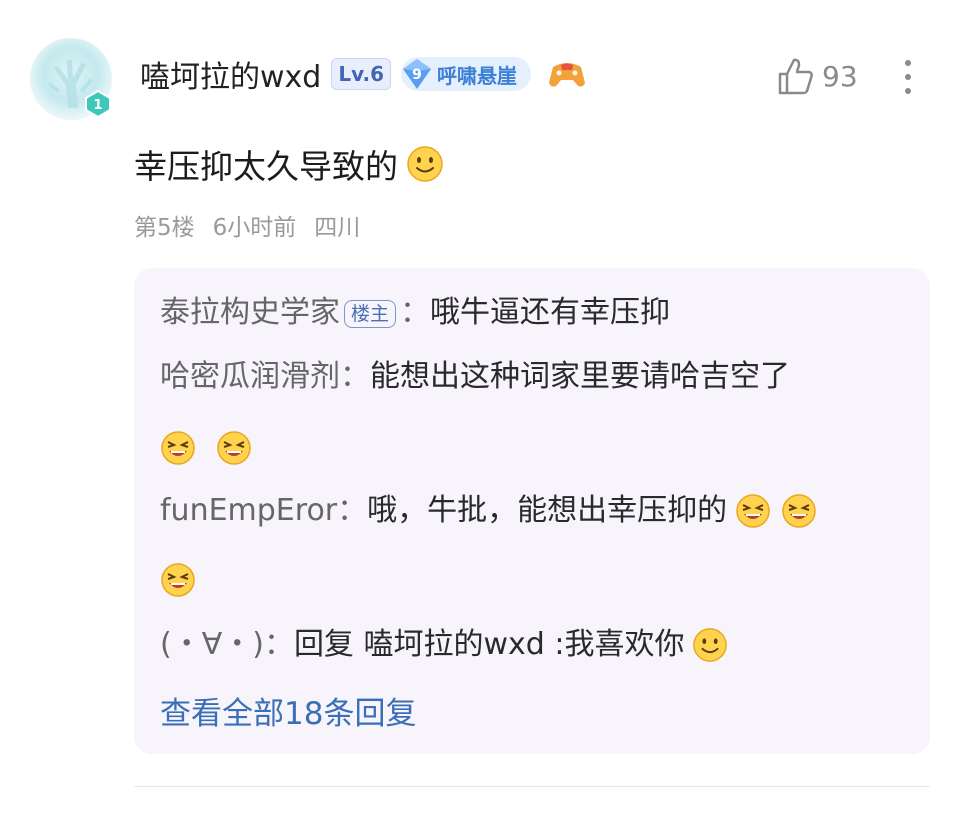 Image resolution: width=960 pixels, height=817 pixels. What do you see at coordinates (547, 510) in the screenshot?
I see `reply-text: 哦，牛批，能想出幸压抑的` at bounding box center [547, 510].